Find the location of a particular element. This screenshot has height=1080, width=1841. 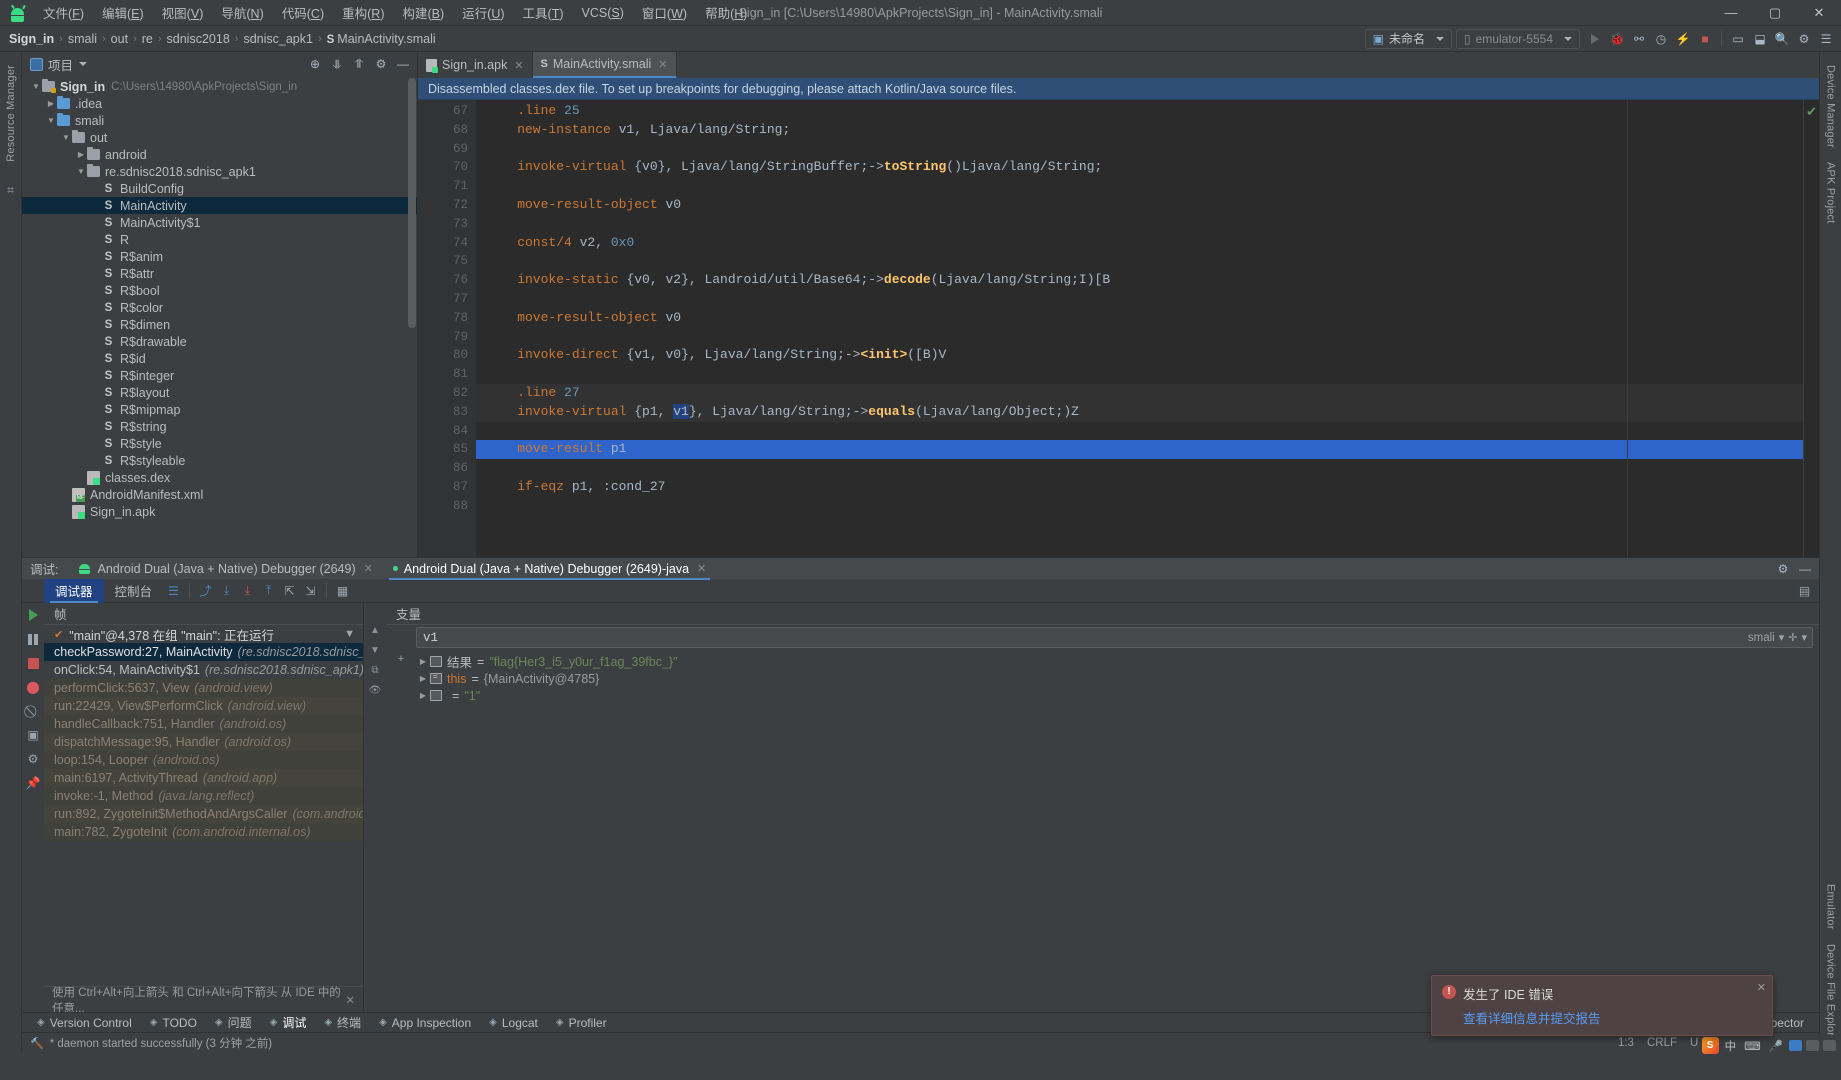

menu-item-3: 导航(N) is located at coordinates (242, 12).